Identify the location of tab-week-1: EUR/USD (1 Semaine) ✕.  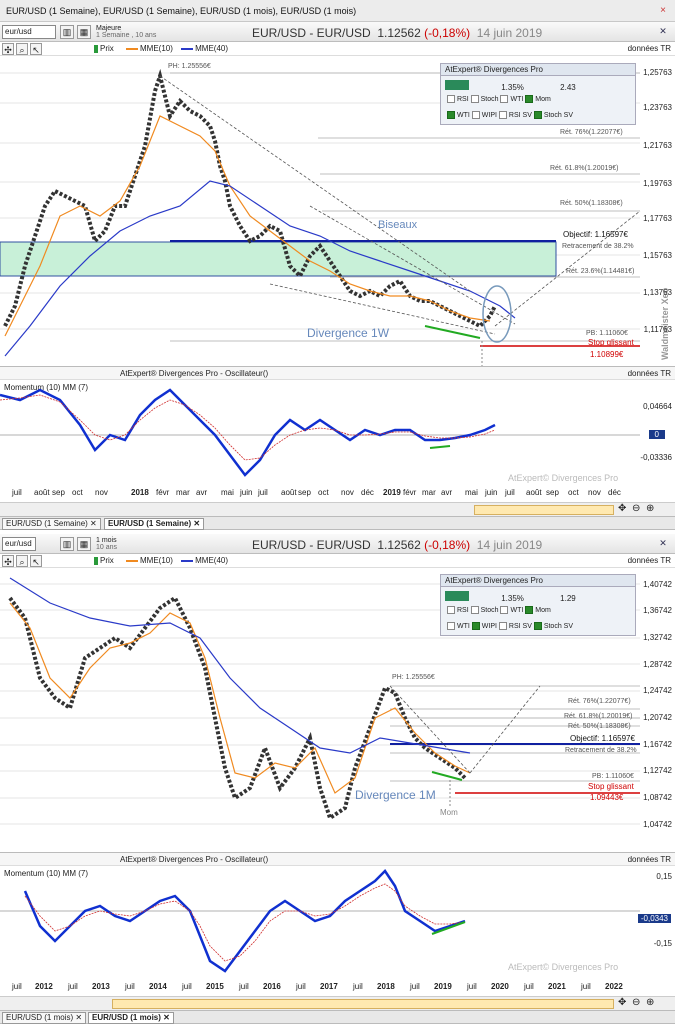
(51, 524).